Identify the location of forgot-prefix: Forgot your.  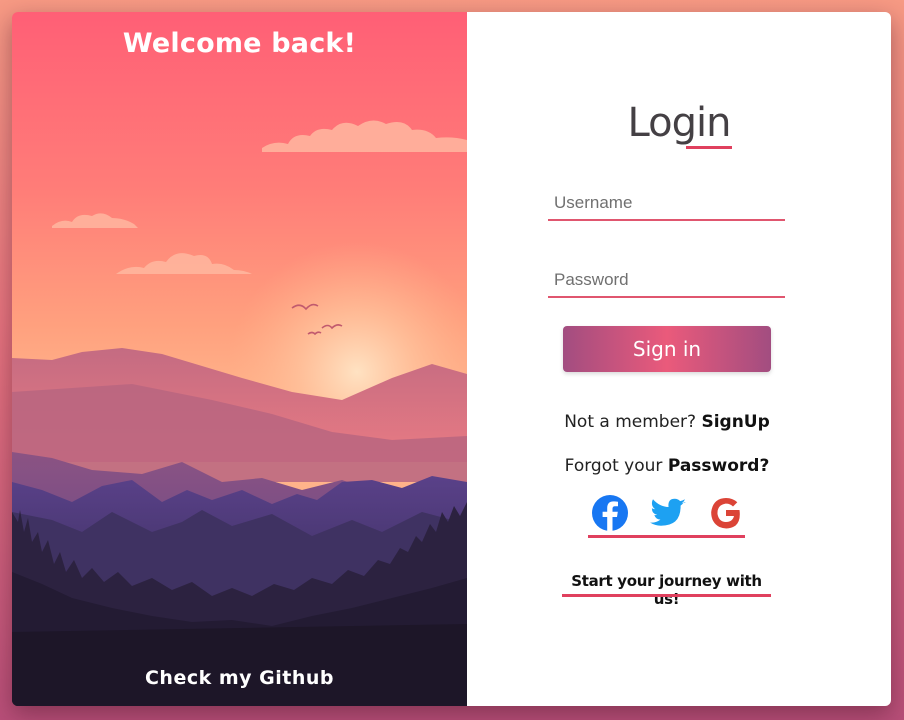
(616, 466).